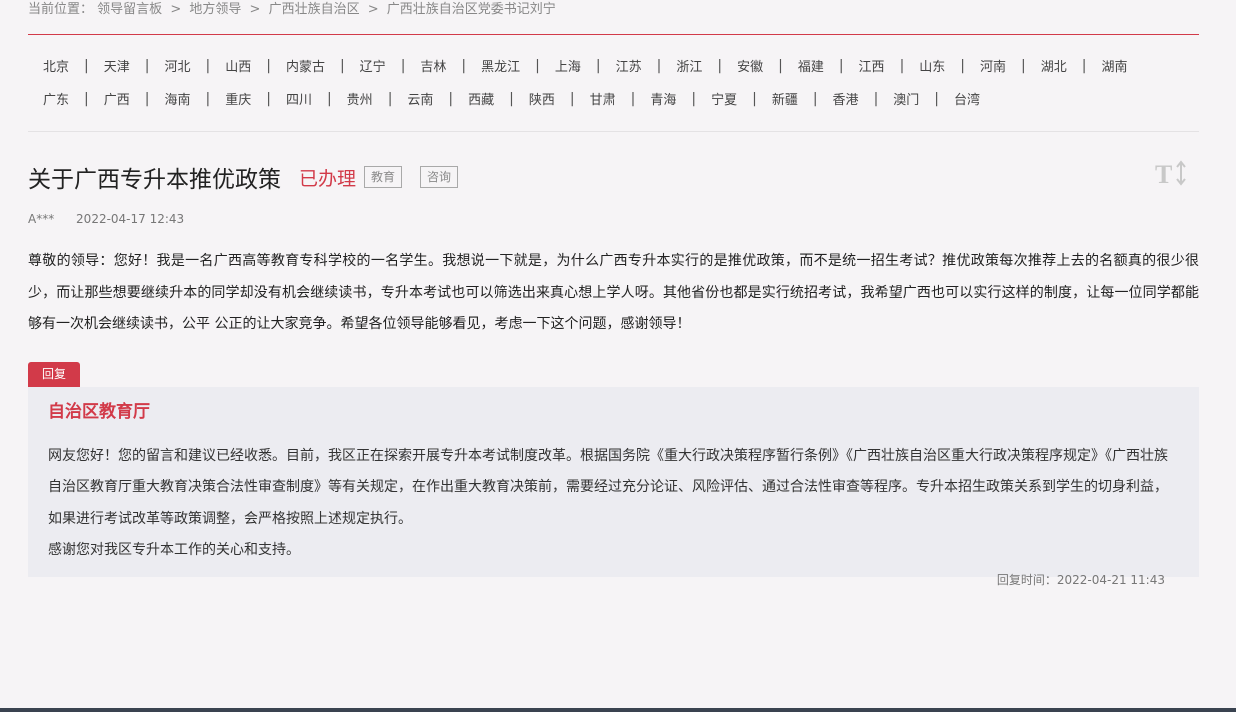  I want to click on region-item: | 山东, so click(930, 66).